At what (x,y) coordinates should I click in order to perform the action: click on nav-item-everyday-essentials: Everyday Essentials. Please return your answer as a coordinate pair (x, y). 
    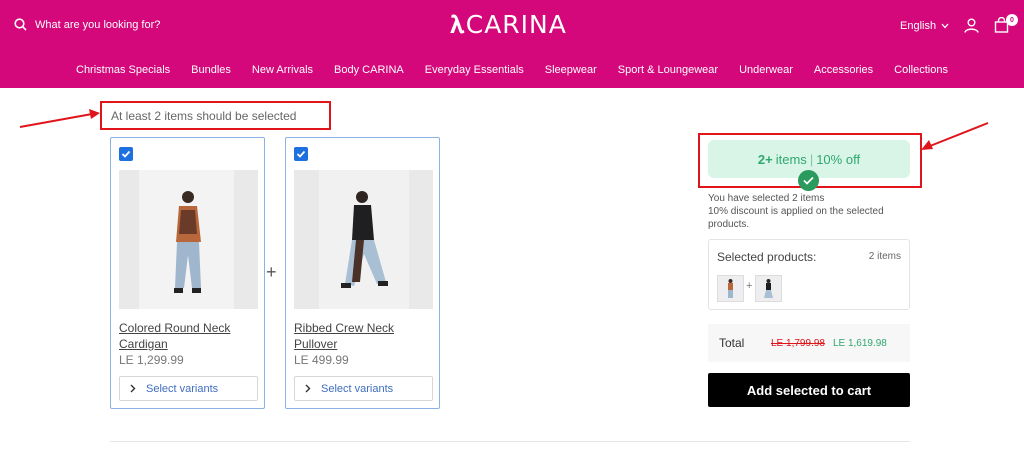
    Looking at the image, I should click on (474, 70).